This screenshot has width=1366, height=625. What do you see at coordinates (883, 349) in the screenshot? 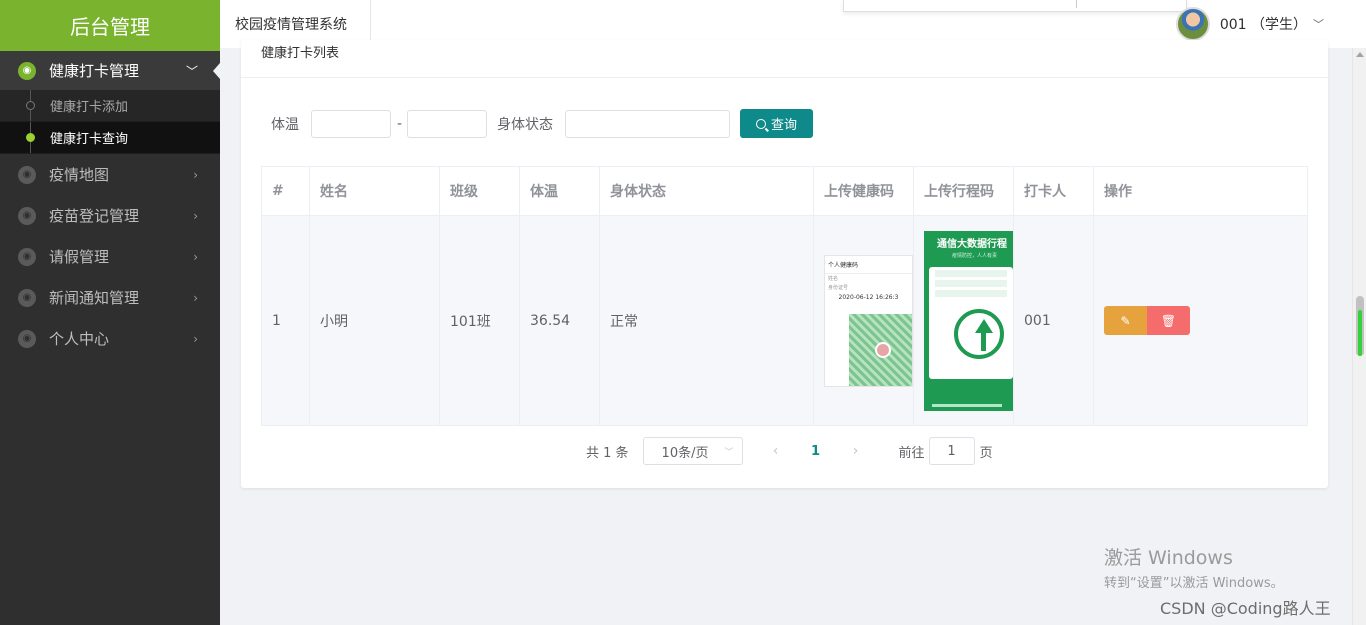
I see `qr-center-dot` at bounding box center [883, 349].